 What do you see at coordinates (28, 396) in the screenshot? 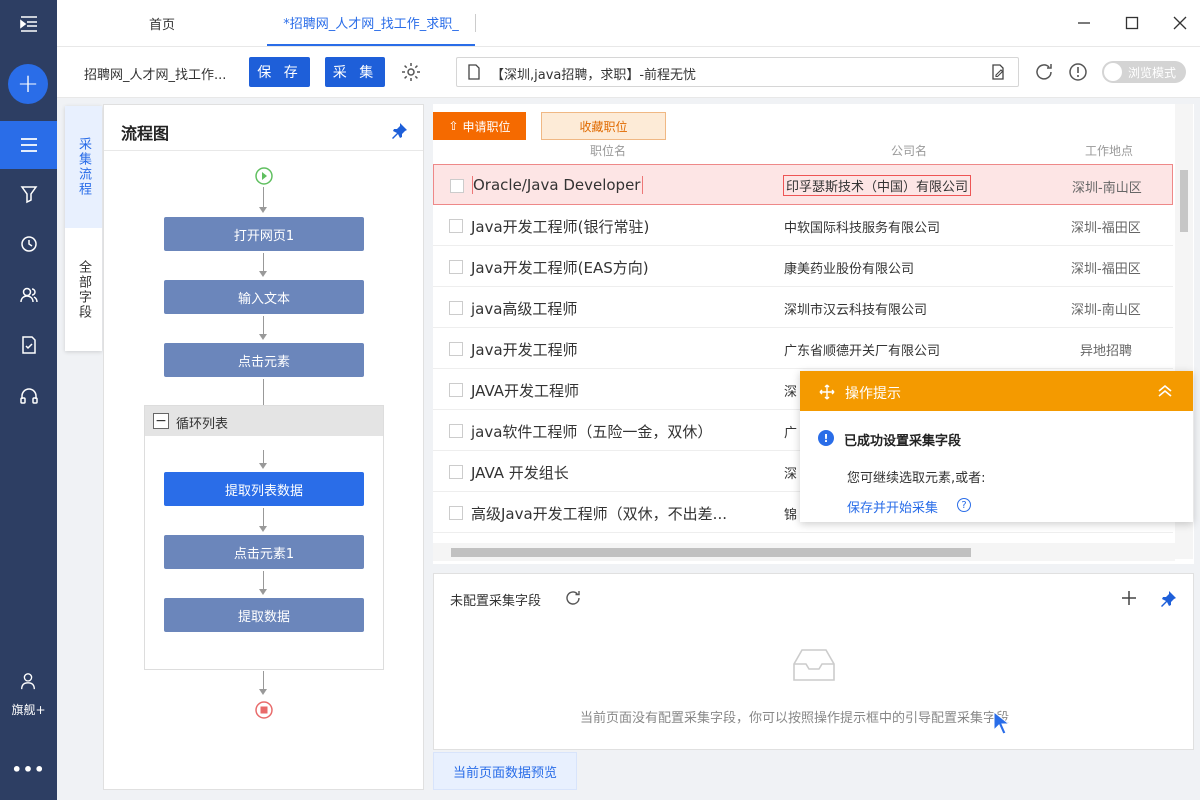
I see `headset-icon` at bounding box center [28, 396].